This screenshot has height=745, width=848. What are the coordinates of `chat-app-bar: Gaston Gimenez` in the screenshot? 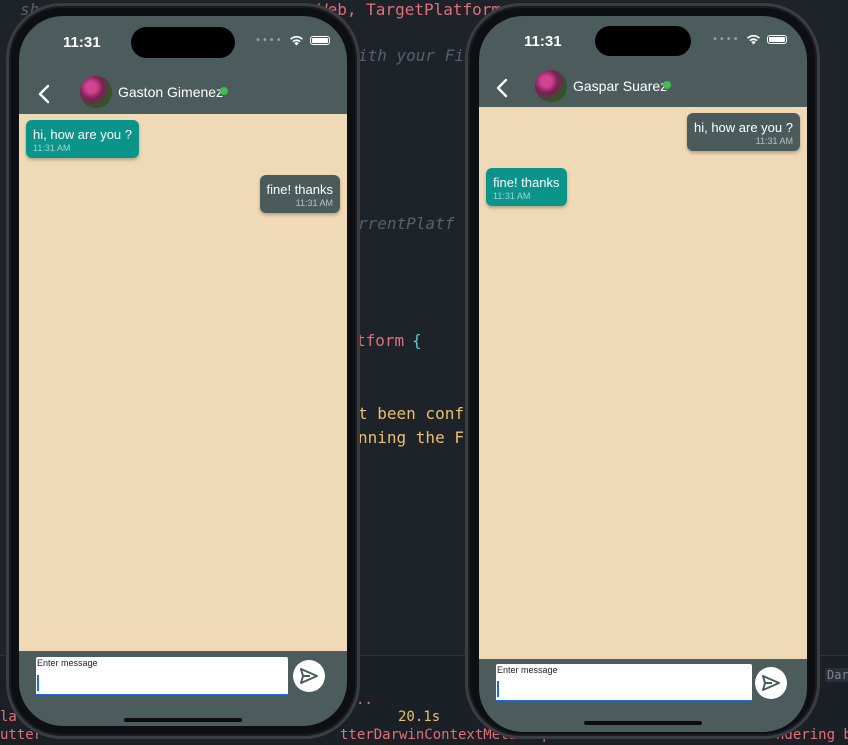 It's located at (183, 95).